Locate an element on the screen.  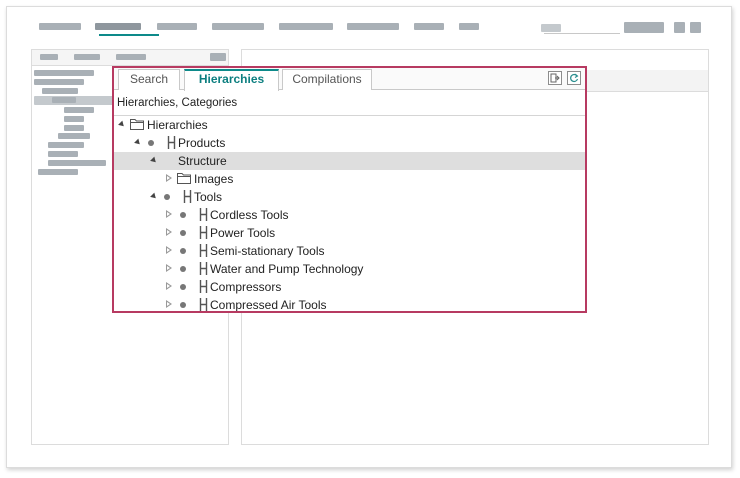
tab-bar: Search Hierarchies Compilations is located at coordinates (349, 79).